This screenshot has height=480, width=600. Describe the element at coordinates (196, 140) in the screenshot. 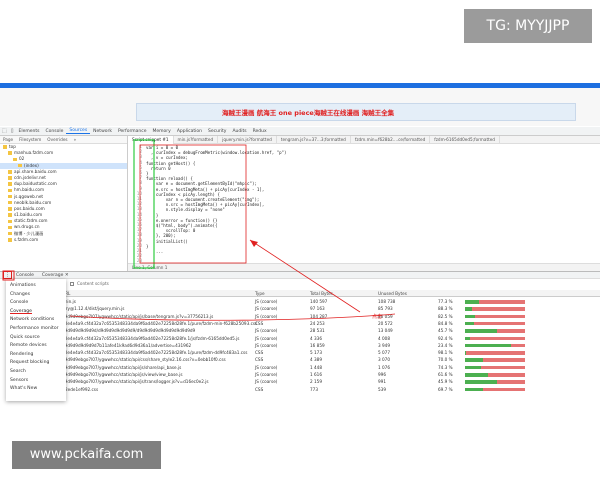

I see `editor-tab: min.js?formatted` at that location.